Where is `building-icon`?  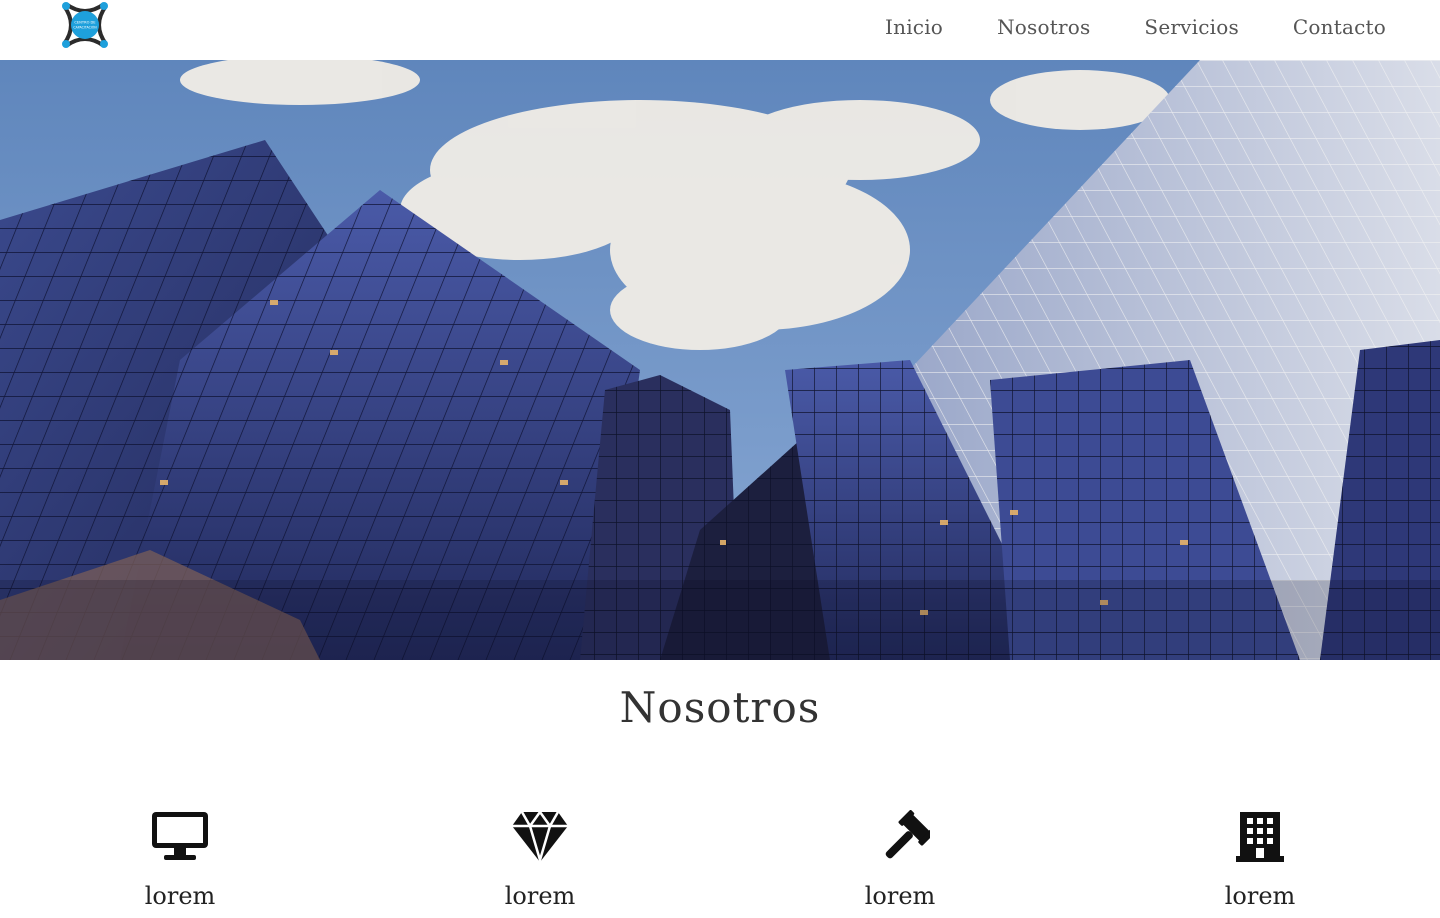
building-icon is located at coordinates (1260, 837).